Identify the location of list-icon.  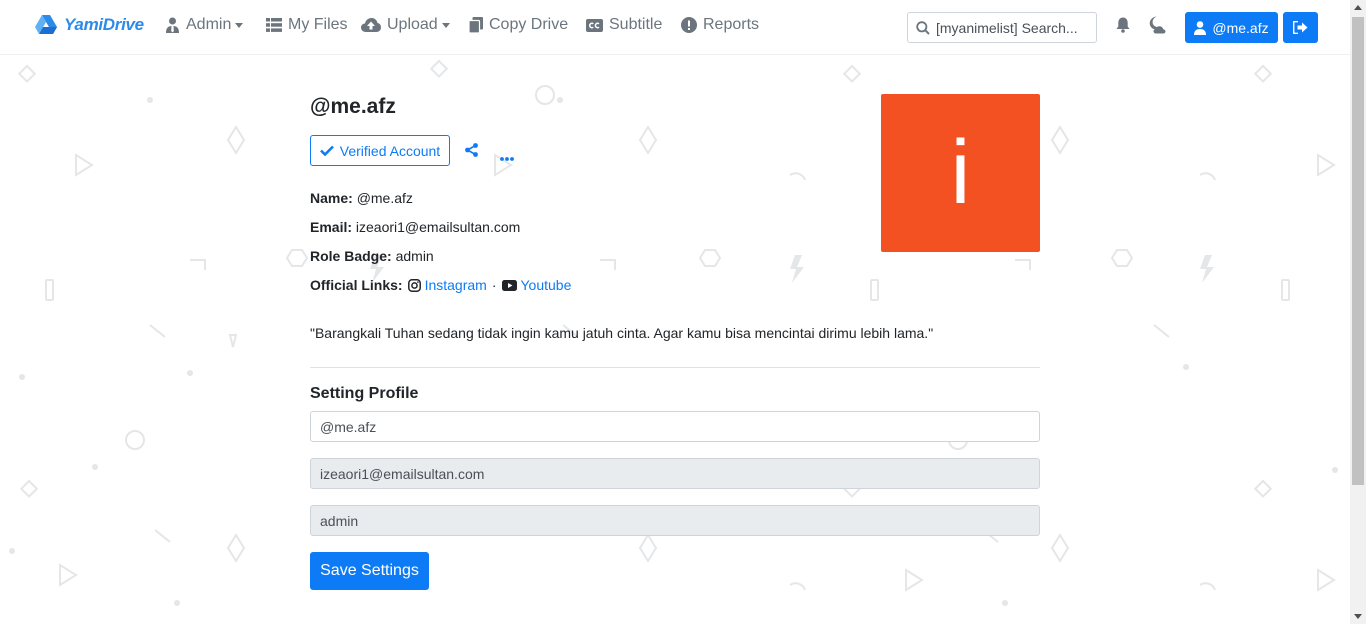
(274, 25).